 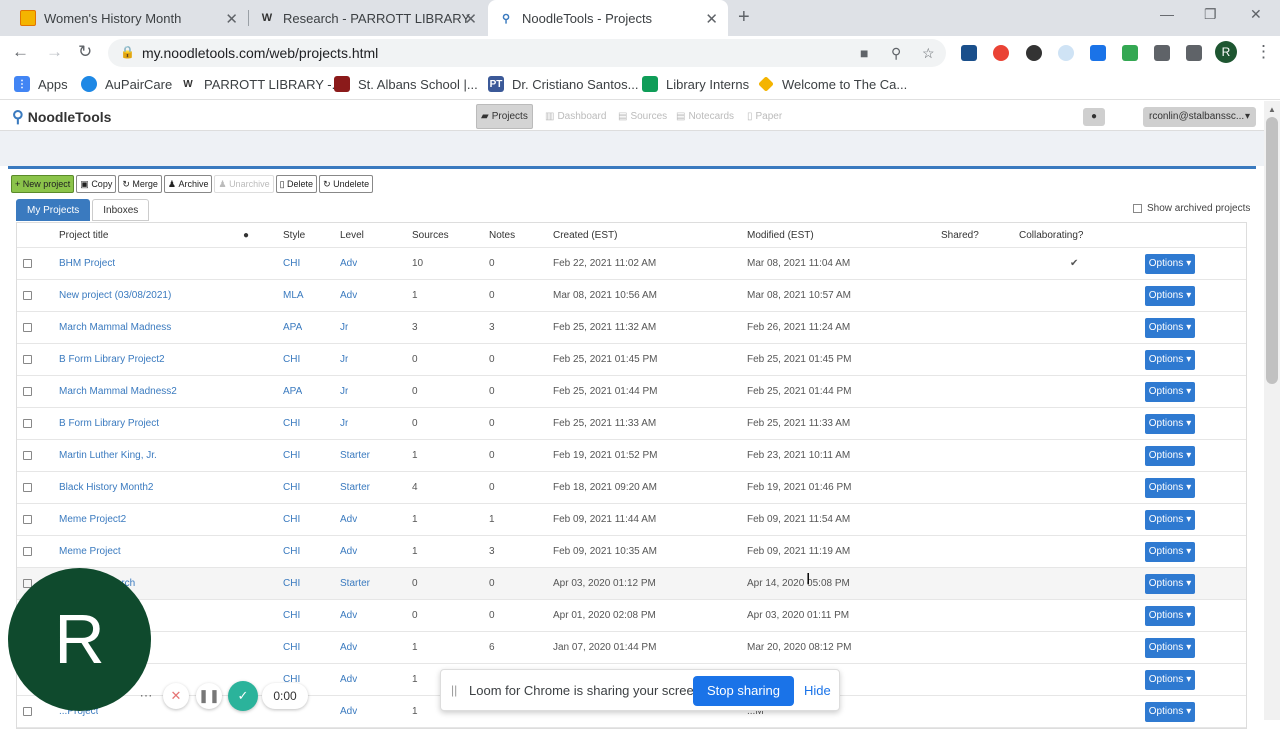 What do you see at coordinates (121, 210) in the screenshot?
I see `tab-inboxes: Inboxes` at bounding box center [121, 210].